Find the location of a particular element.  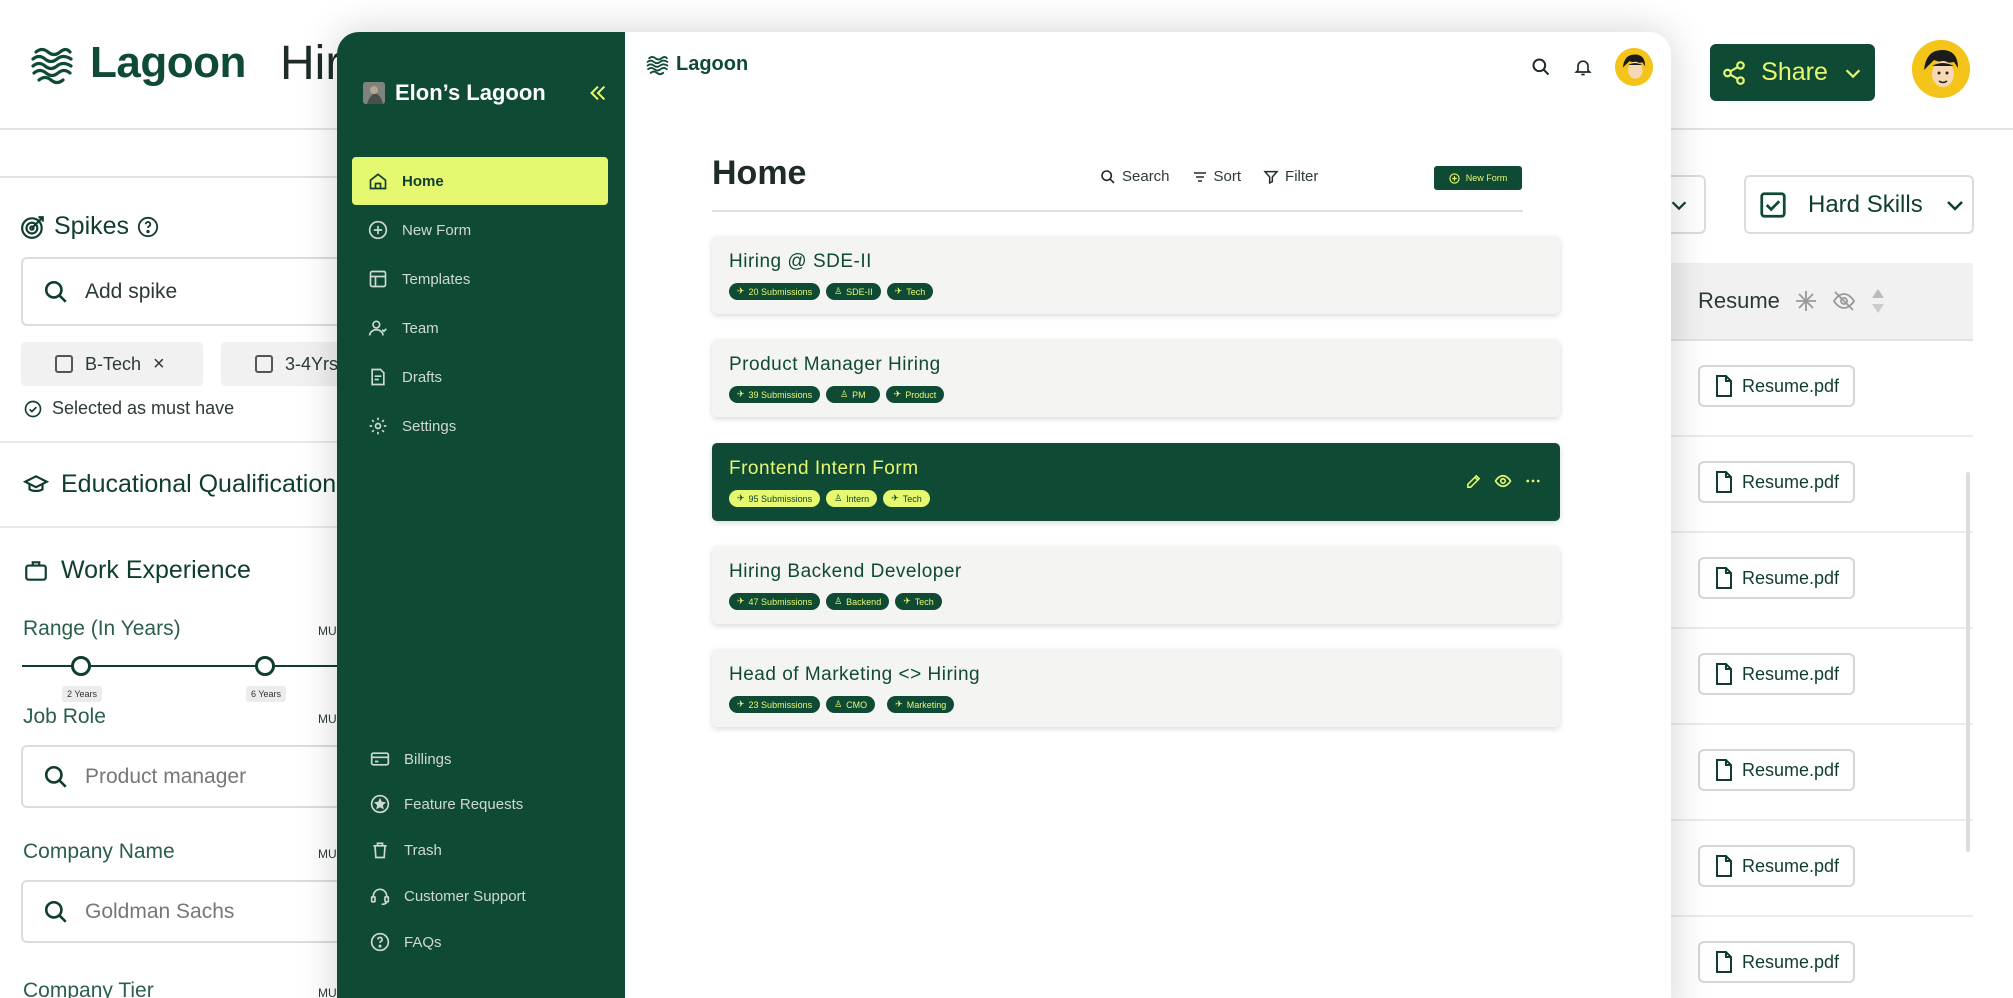

range-max-tag: 6 Years is located at coordinates (266, 694).